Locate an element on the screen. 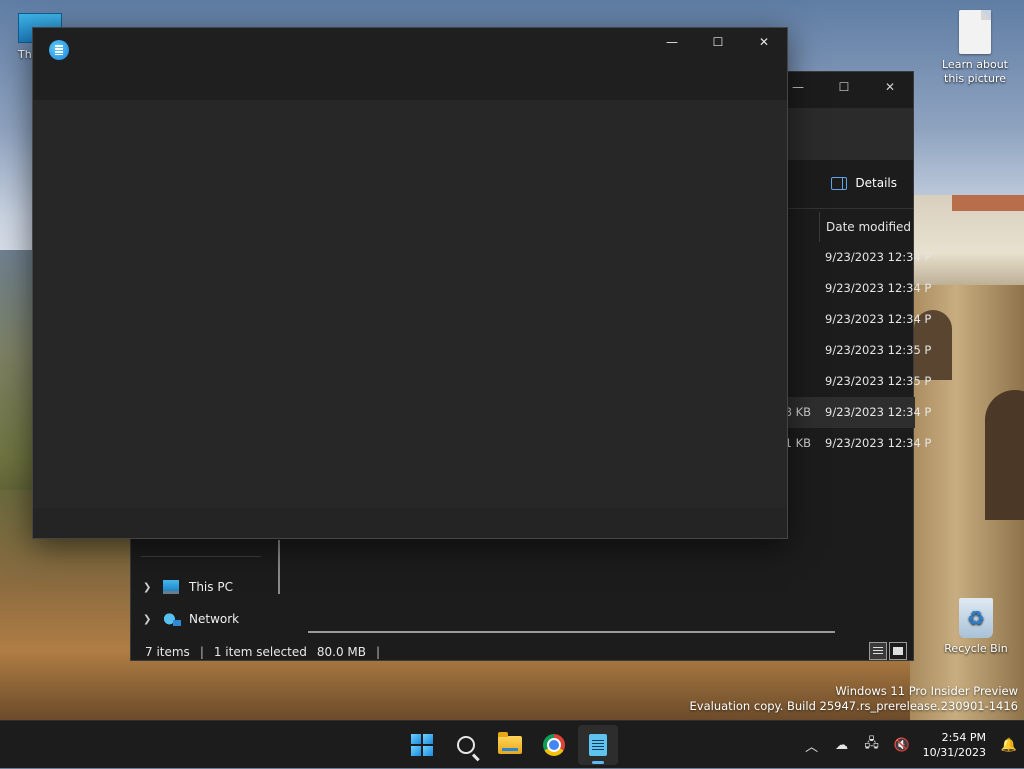  show-hidden-icons-button: ︿ is located at coordinates (812, 745).